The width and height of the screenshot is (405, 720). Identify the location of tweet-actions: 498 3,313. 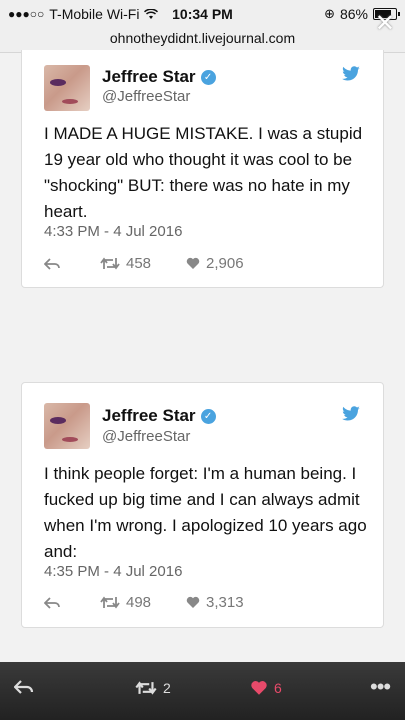
(144, 602).